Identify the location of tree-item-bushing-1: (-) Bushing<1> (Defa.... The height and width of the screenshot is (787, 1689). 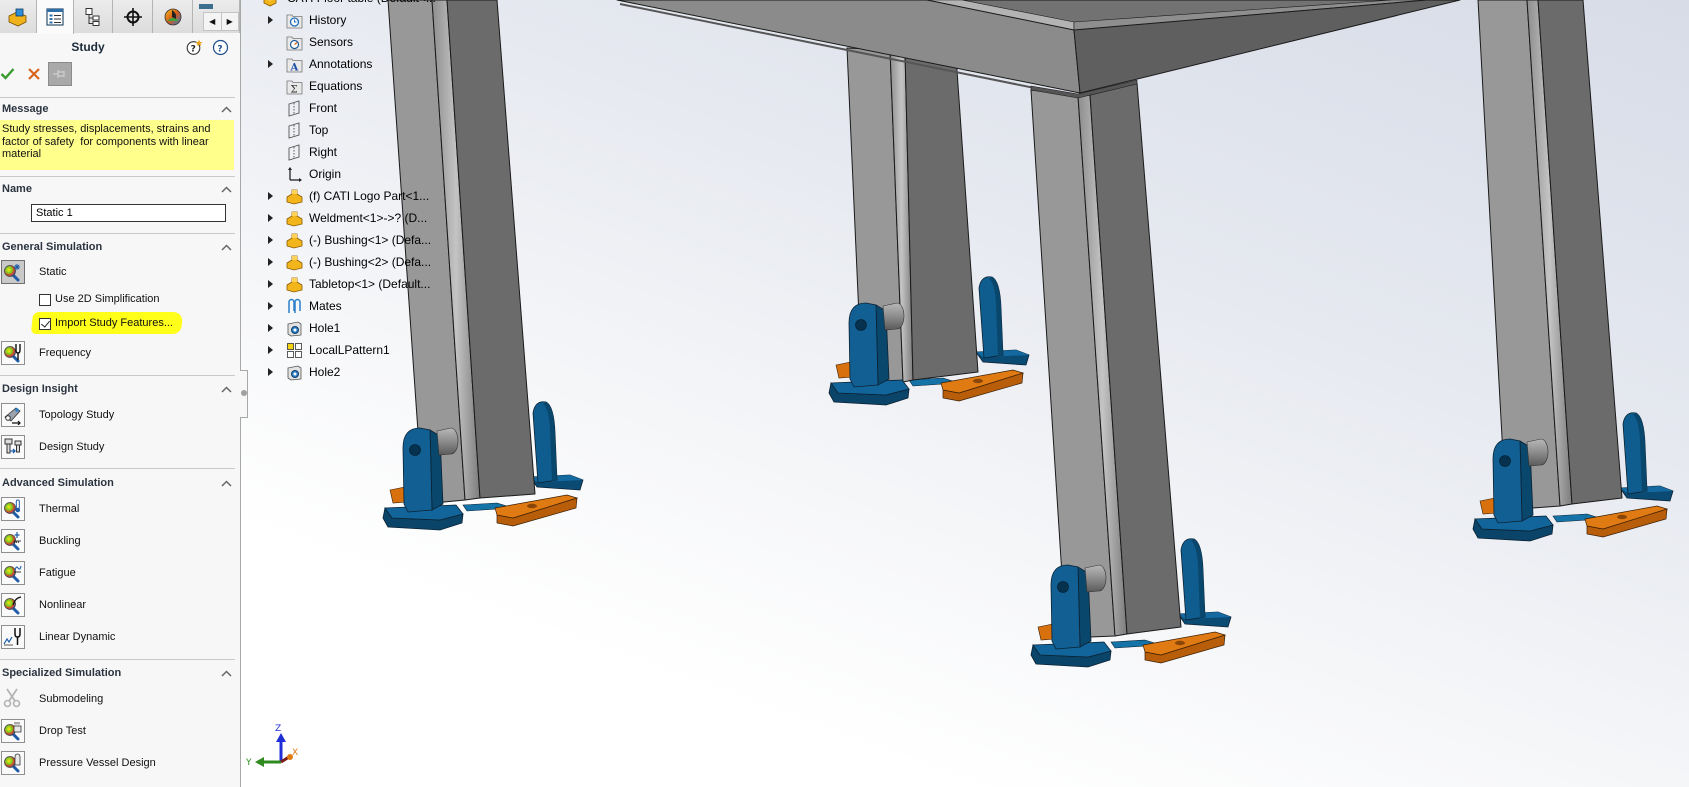
(350, 240).